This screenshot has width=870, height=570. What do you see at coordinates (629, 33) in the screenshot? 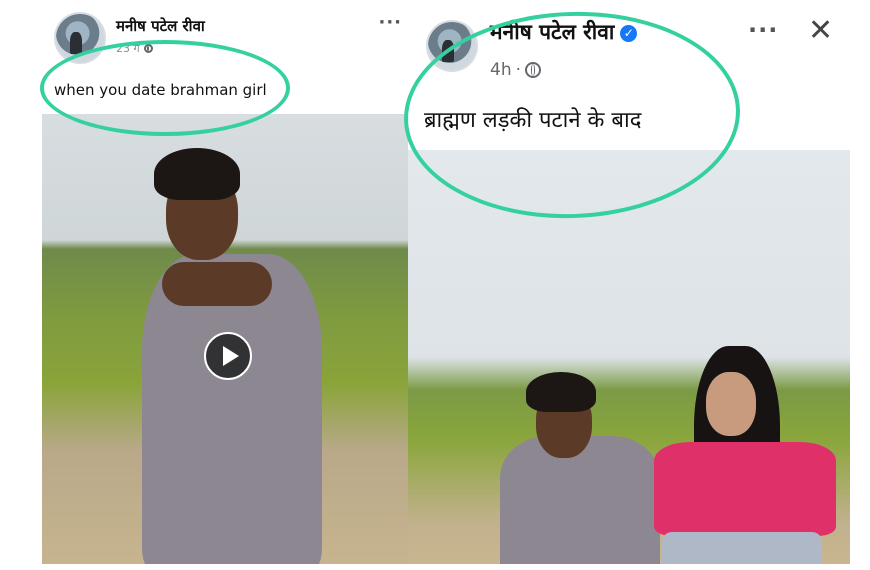
I see `verified-badge-icon: ✓` at bounding box center [629, 33].